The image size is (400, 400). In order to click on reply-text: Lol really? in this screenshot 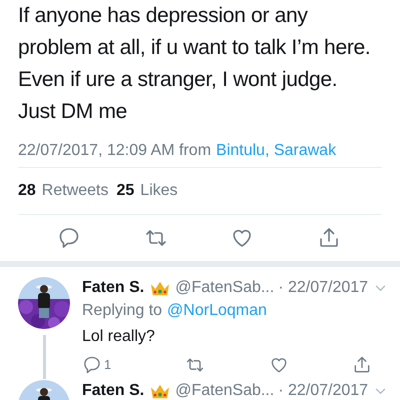, I will do `click(119, 337)`.